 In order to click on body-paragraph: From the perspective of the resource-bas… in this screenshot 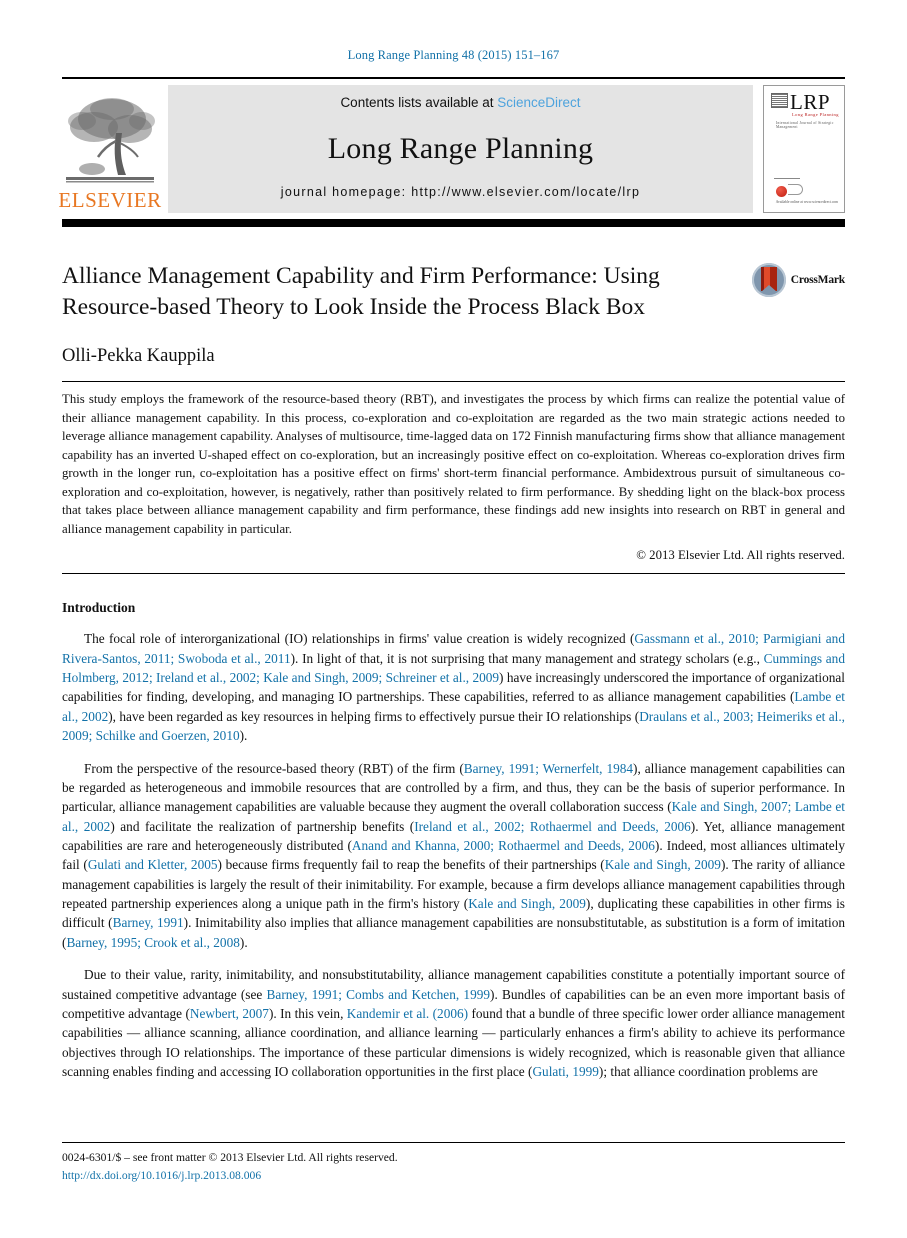, I will do `click(453, 855)`.